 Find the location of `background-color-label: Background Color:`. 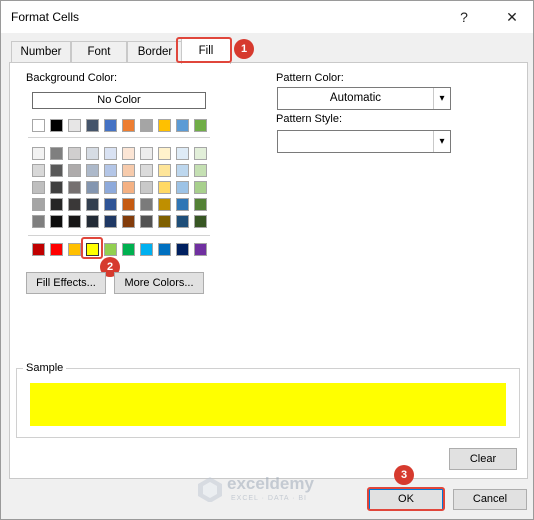

background-color-label: Background Color: is located at coordinates (72, 78).